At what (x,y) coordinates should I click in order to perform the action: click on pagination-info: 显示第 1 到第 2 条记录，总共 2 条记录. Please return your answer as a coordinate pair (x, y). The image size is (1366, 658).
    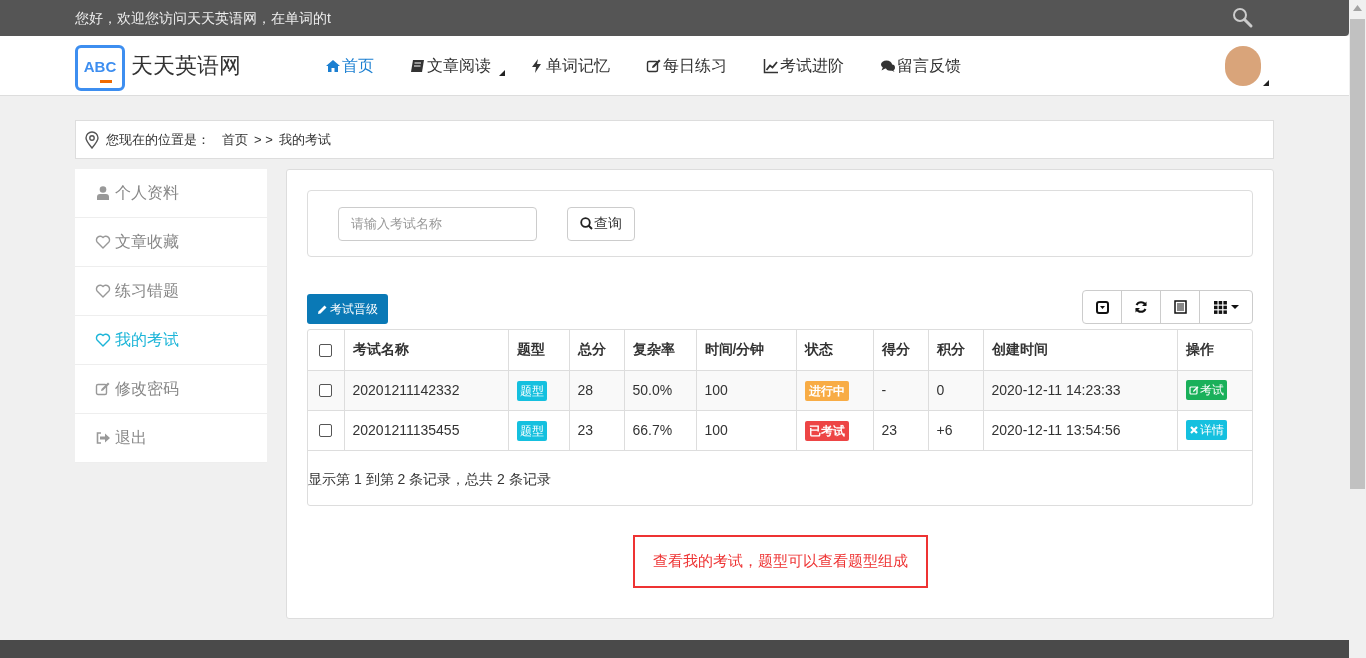
    Looking at the image, I should click on (430, 479).